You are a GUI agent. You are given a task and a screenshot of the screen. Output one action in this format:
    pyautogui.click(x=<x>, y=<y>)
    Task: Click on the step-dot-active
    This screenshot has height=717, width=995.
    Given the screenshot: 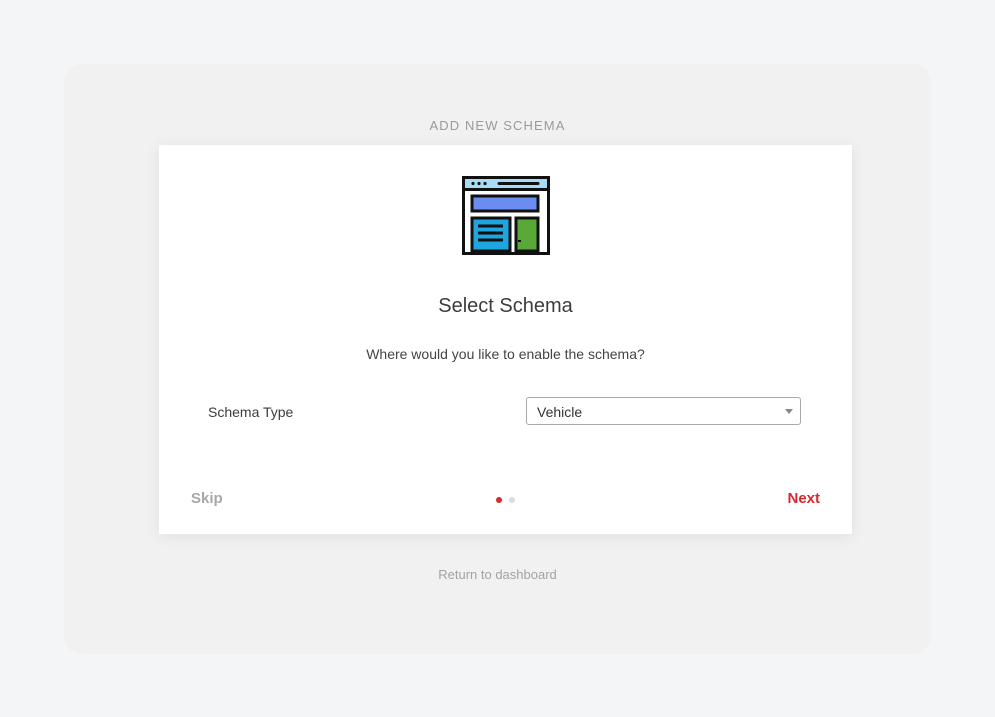 What is the action you would take?
    pyautogui.click(x=499, y=500)
    